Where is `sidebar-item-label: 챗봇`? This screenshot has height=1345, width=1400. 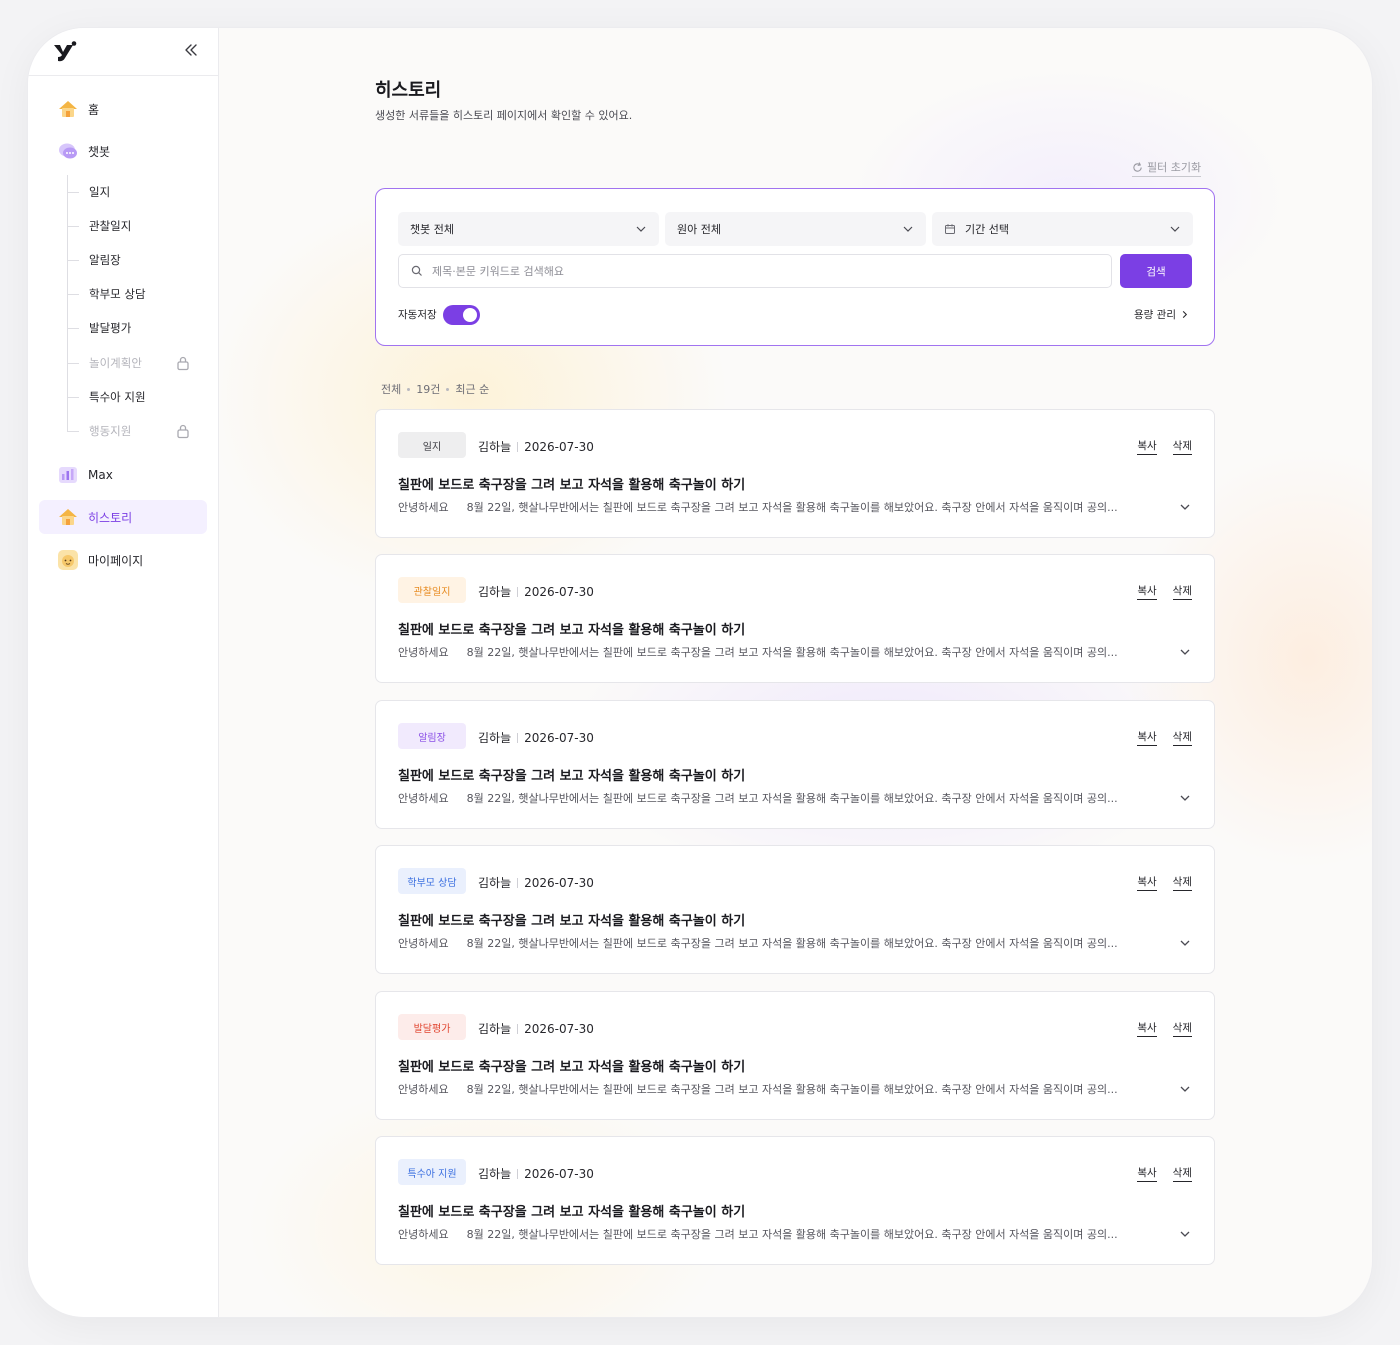 sidebar-item-label: 챗봇 is located at coordinates (99, 151).